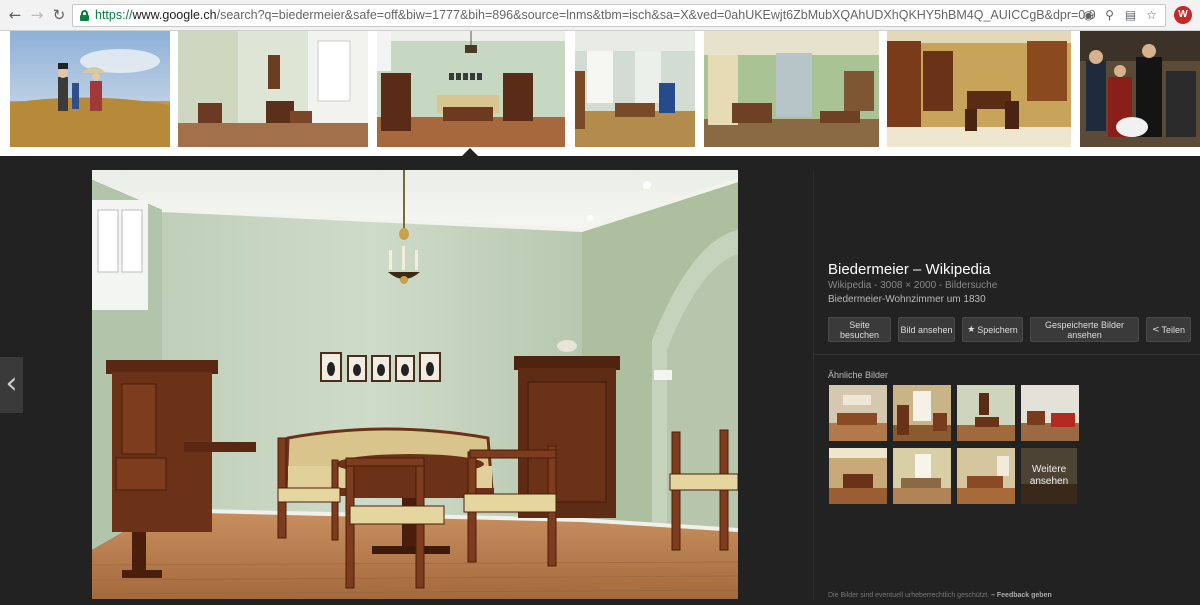  I want to click on view-image-button: Bild ansehen, so click(926, 329).